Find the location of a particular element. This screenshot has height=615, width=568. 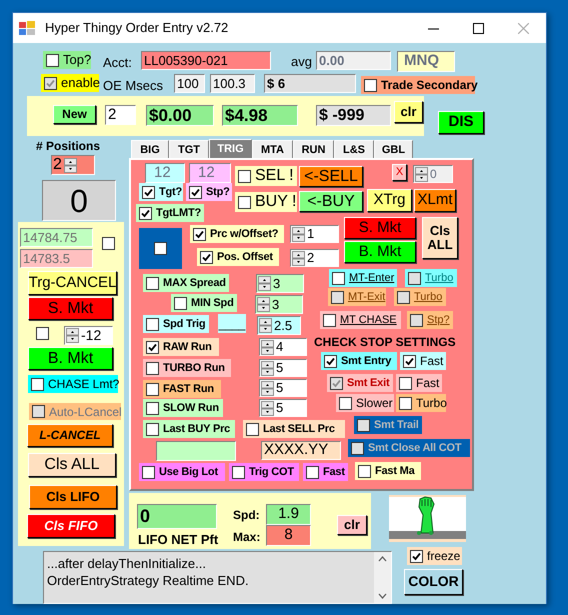

text-field: 12 is located at coordinates (165, 173).